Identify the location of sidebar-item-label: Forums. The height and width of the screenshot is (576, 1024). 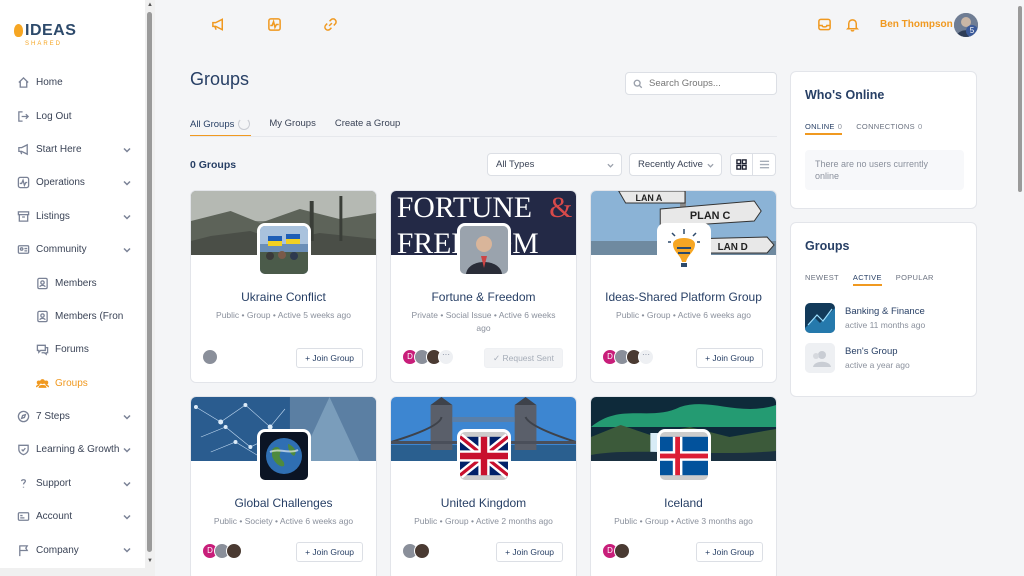
(72, 350).